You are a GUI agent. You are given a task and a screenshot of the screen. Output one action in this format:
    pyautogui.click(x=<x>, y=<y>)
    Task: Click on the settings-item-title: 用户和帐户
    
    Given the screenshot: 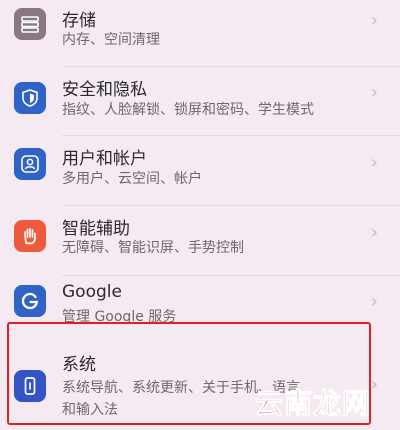 What is the action you would take?
    pyautogui.click(x=104, y=159)
    